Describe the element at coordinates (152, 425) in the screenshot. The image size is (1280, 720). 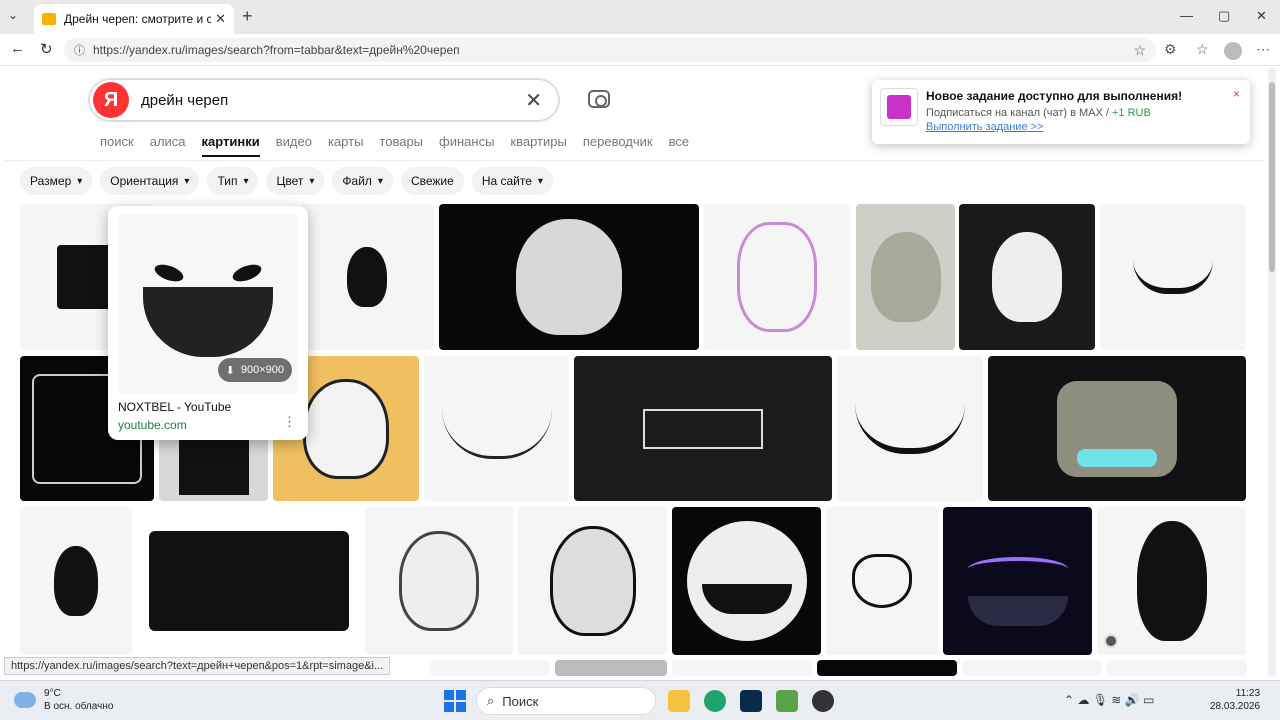
I see `image-source-domain: youtube.com` at that location.